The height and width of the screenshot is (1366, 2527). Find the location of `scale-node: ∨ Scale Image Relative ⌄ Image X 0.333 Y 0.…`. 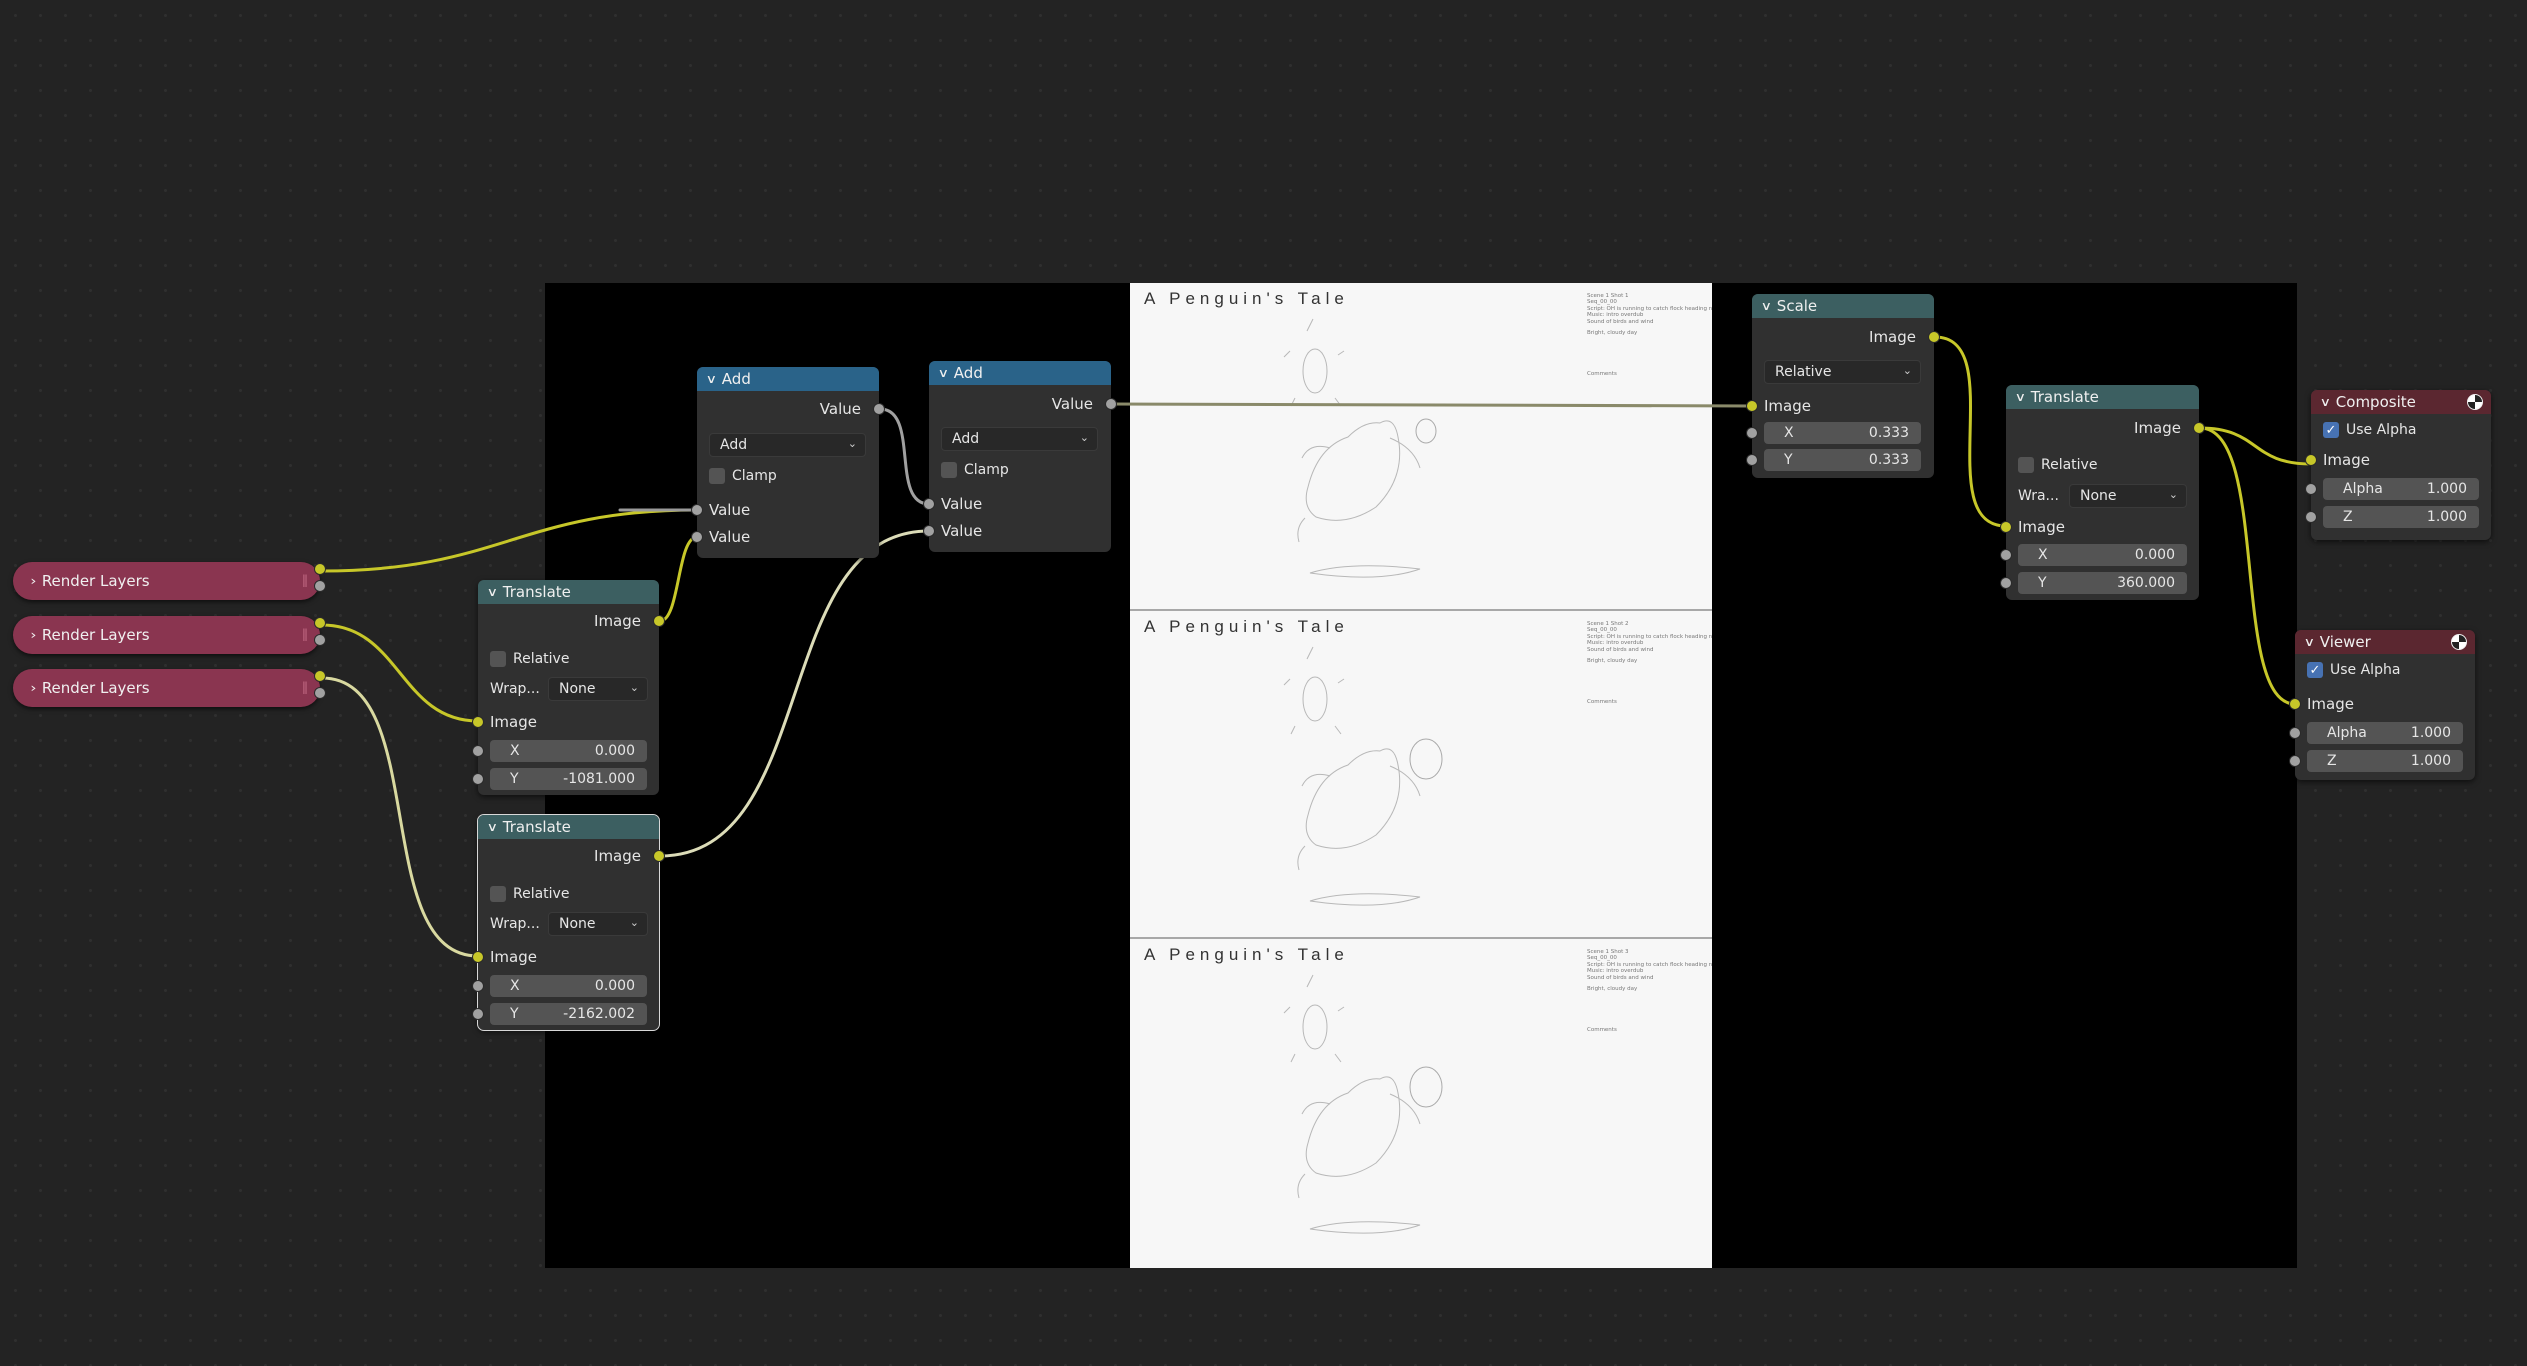

scale-node: ∨ Scale Image Relative ⌄ Image X 0.333 Y 0.… is located at coordinates (1843, 386).